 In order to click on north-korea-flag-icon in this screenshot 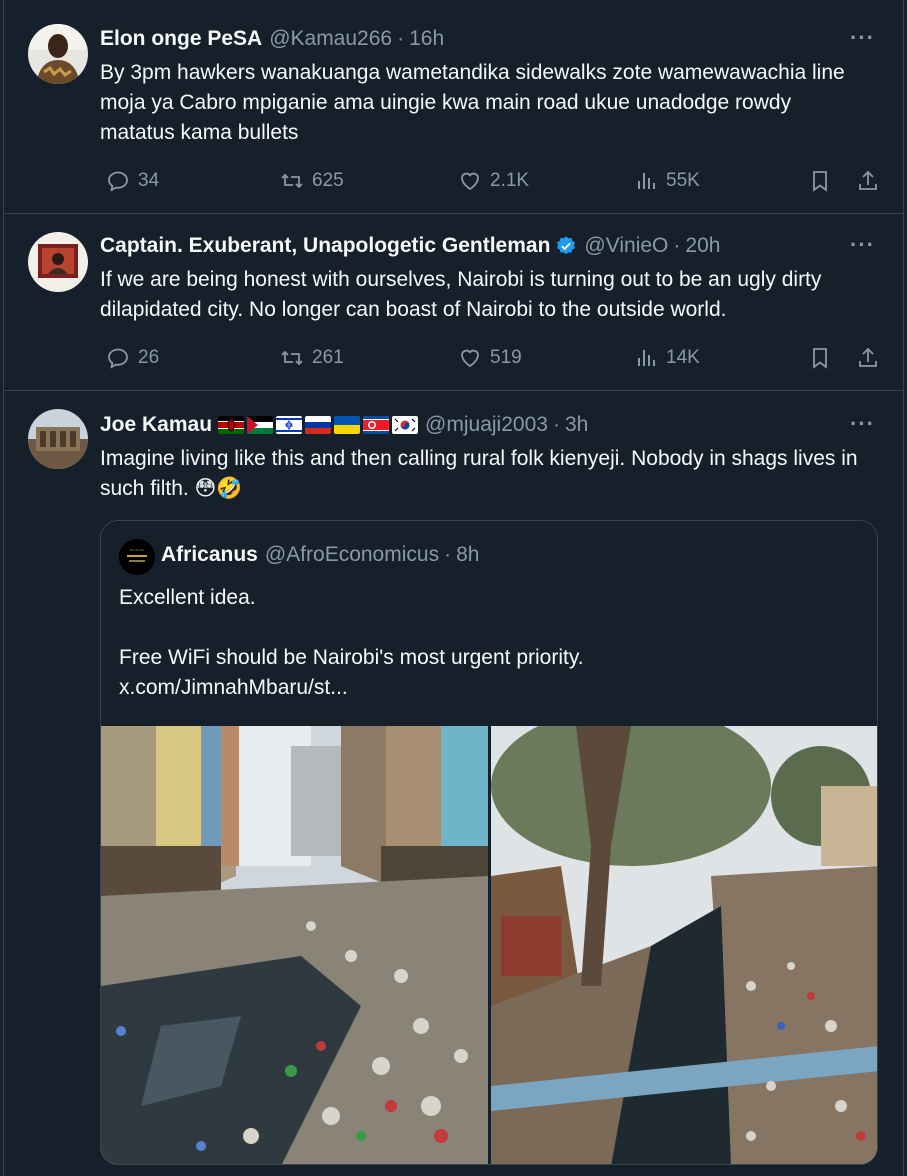, I will do `click(376, 425)`.